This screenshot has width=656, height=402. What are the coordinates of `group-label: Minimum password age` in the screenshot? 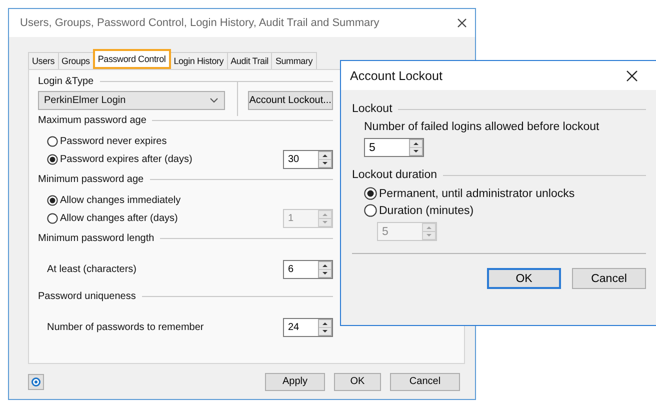 It's located at (91, 179).